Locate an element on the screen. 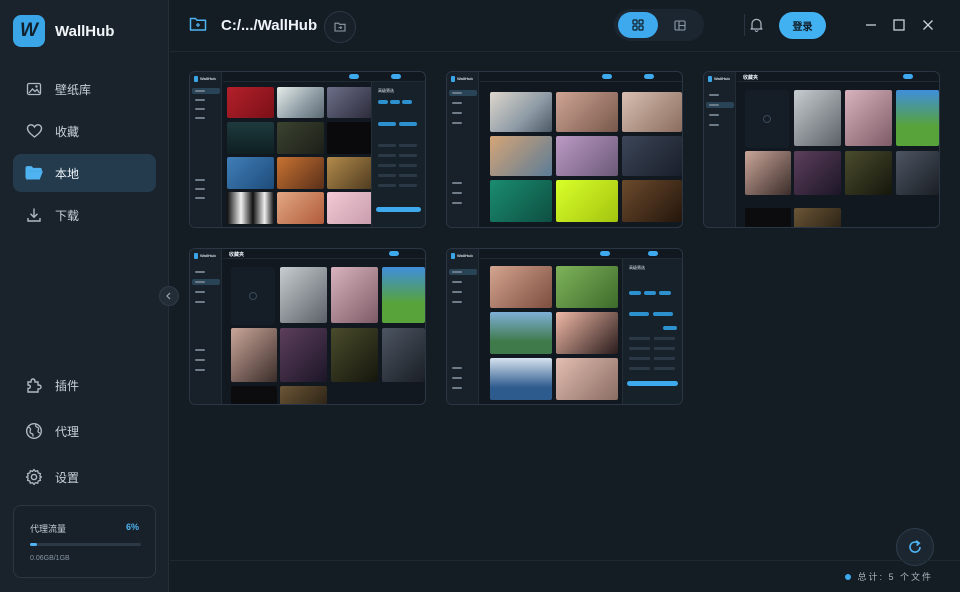 The image size is (960, 592). file-count-status: 总计: 5 个文件 is located at coordinates (889, 576).